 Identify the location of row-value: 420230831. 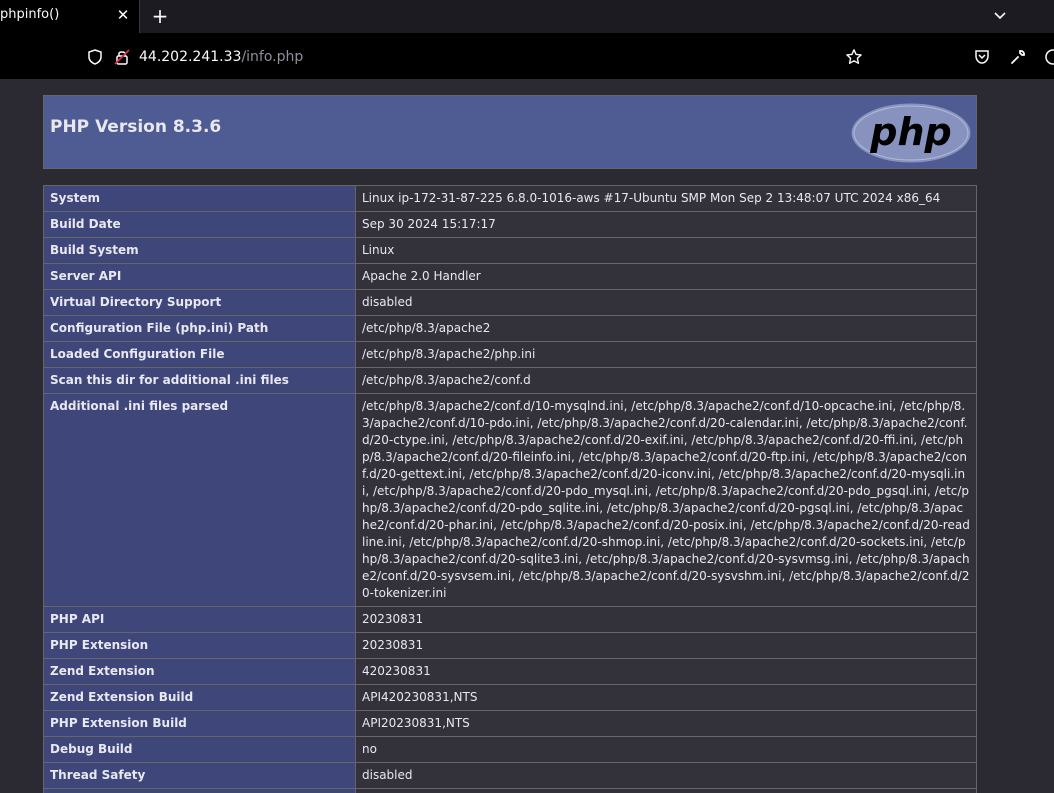
(666, 671).